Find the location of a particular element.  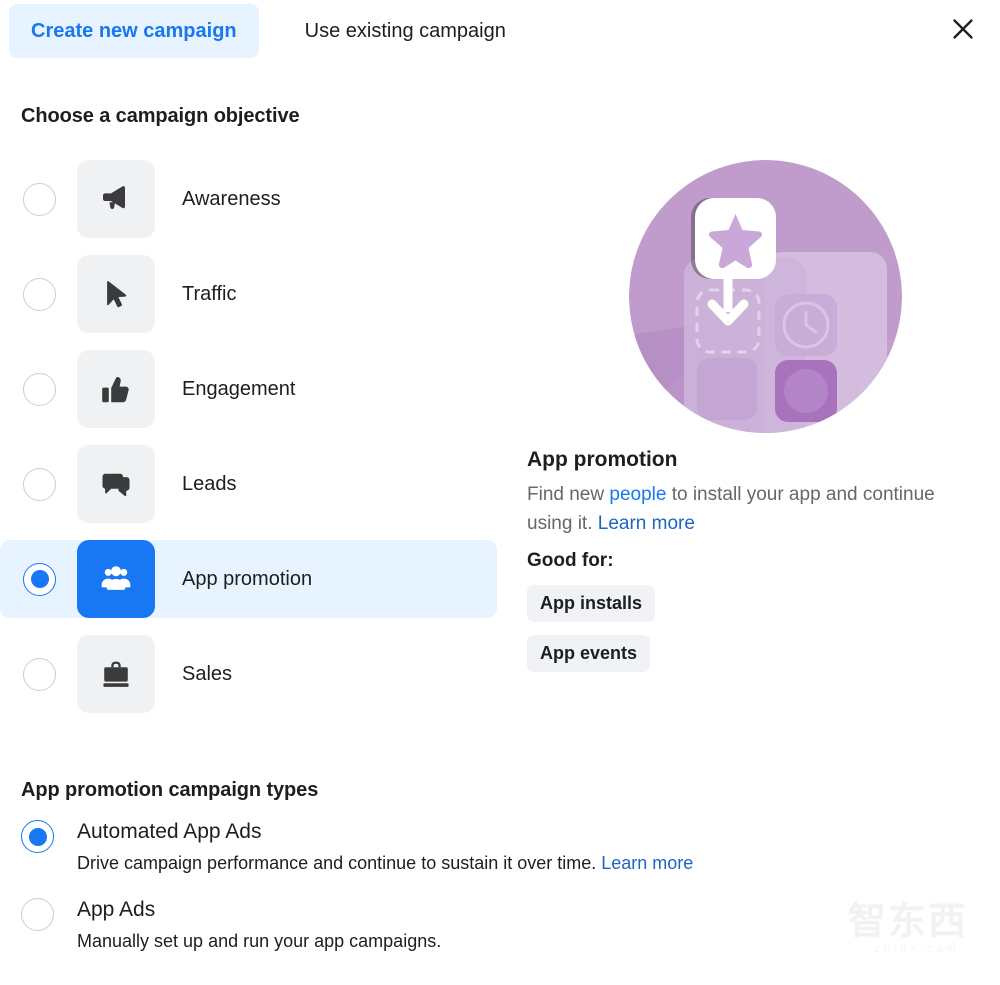

objective-icon-tile-app-promotion is located at coordinates (116, 579).